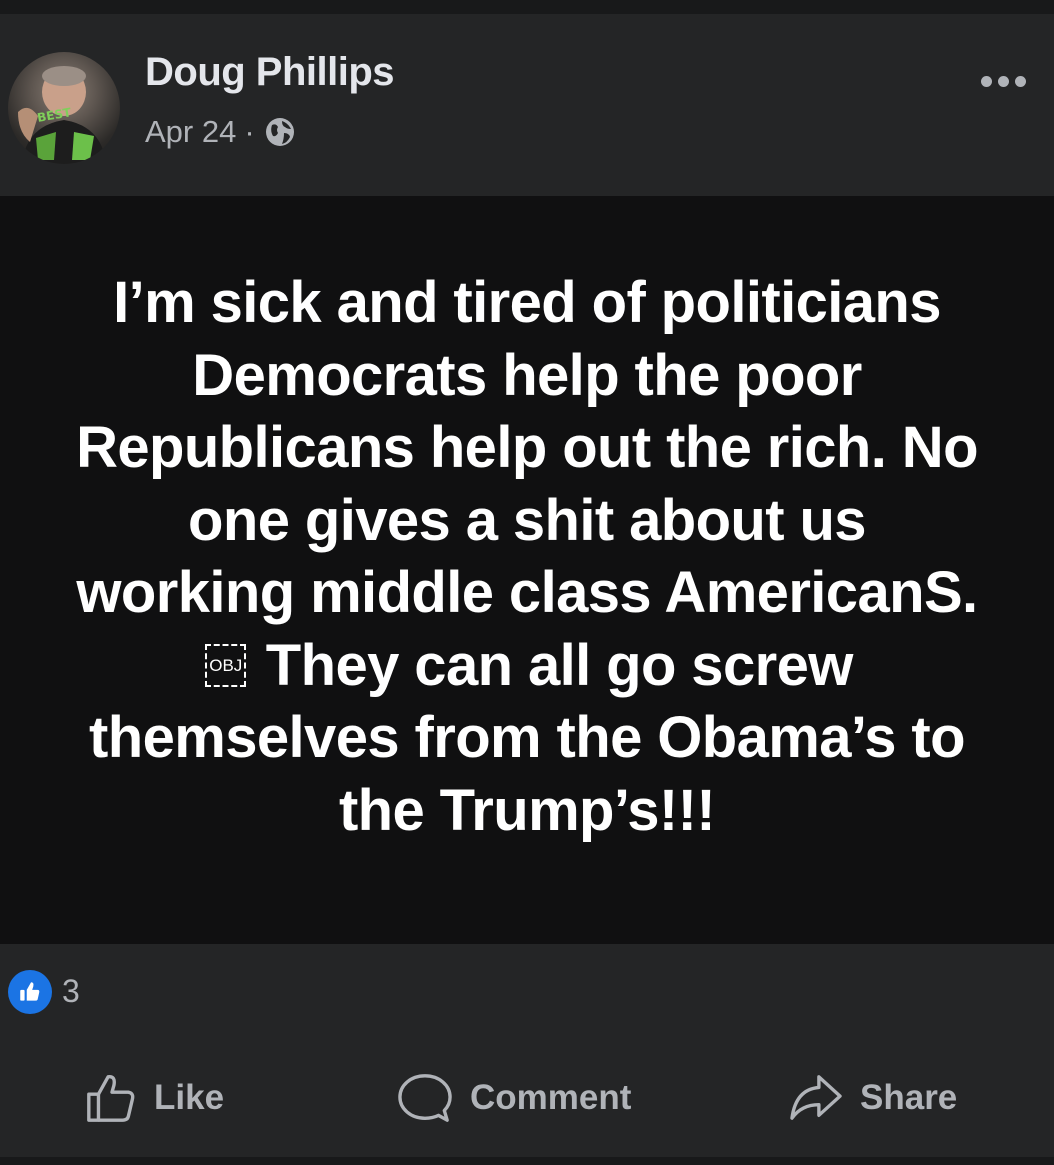 This screenshot has width=1054, height=1165. I want to click on comment-icon, so click(425, 1098).